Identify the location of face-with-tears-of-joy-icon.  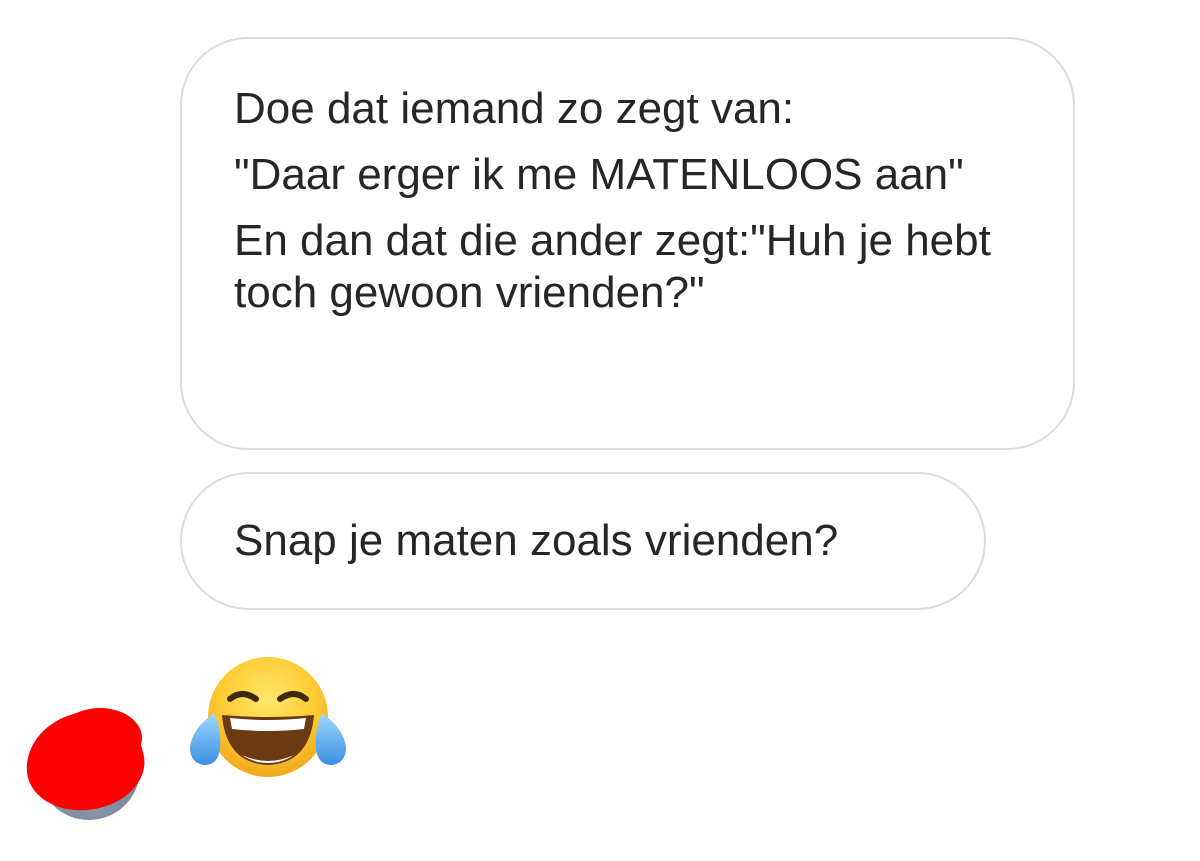
(269, 720).